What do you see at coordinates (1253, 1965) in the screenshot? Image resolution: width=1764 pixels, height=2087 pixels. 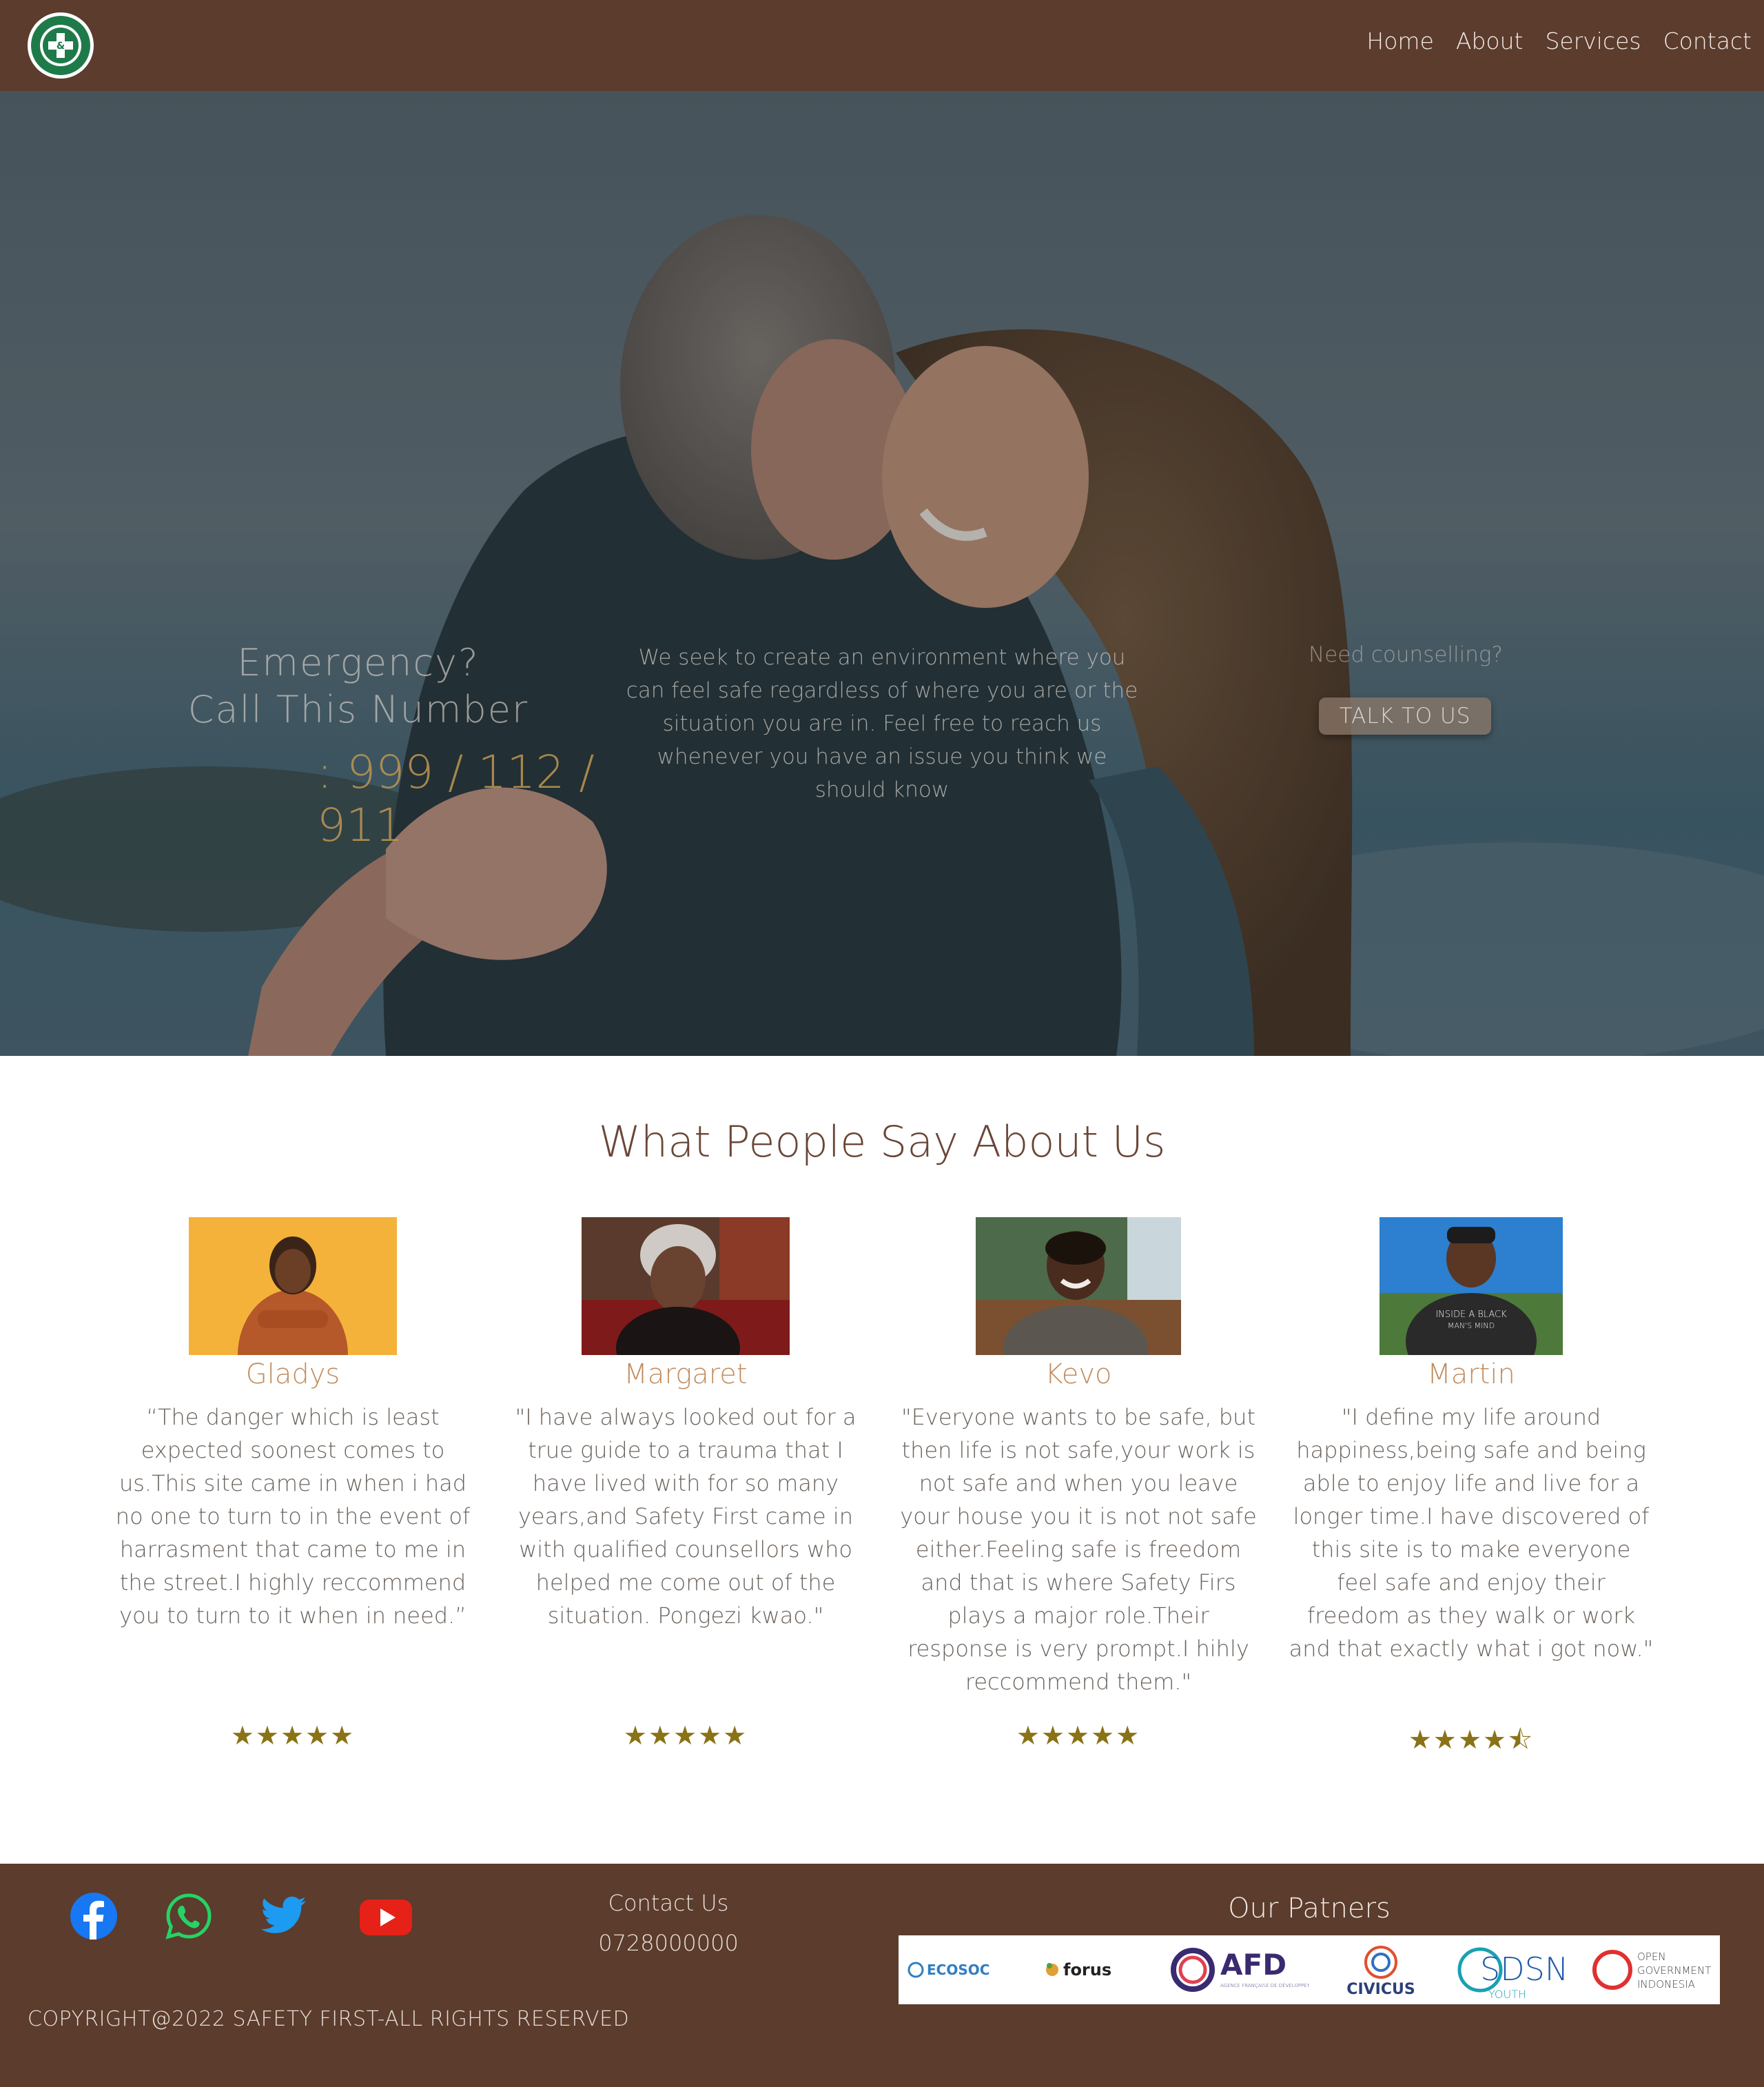 I see `afd-text: AFD` at bounding box center [1253, 1965].